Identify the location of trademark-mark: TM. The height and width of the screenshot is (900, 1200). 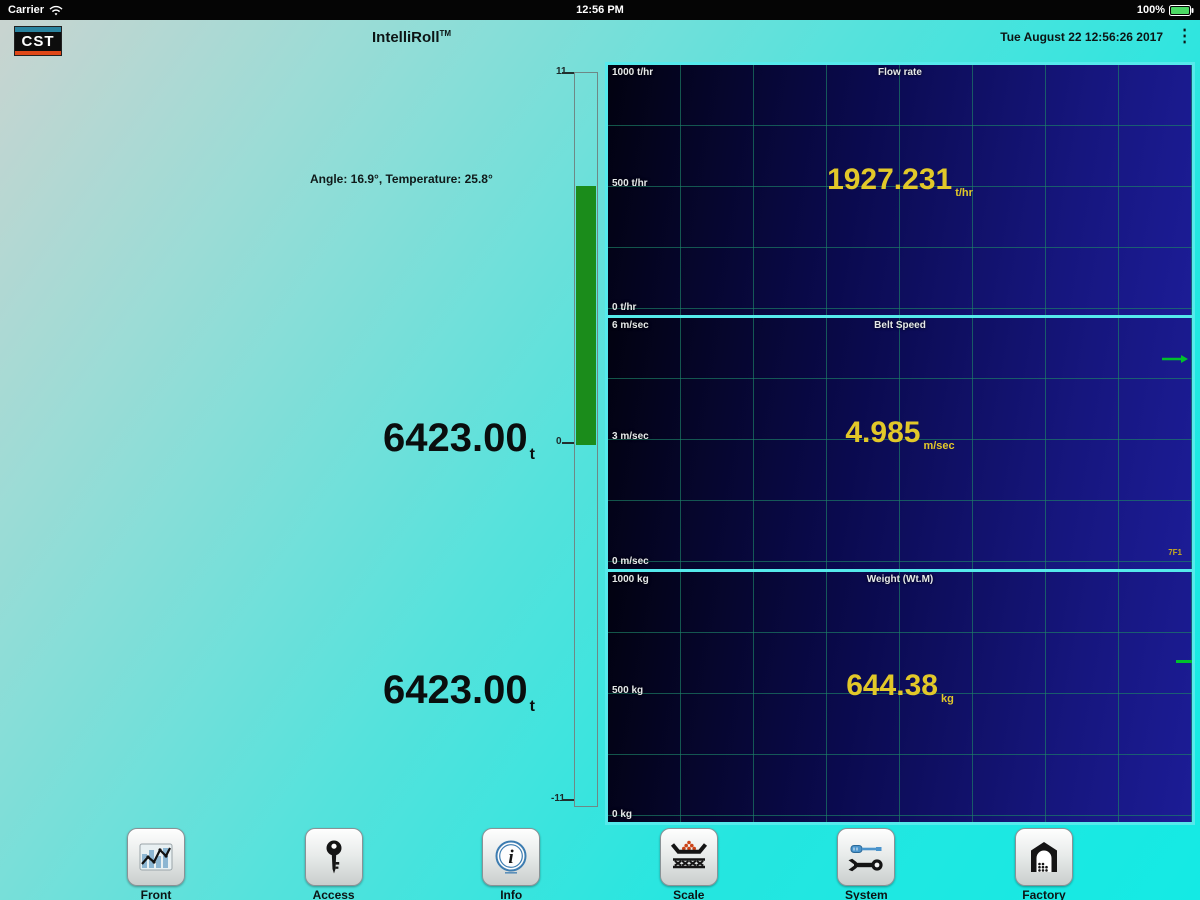
(445, 33).